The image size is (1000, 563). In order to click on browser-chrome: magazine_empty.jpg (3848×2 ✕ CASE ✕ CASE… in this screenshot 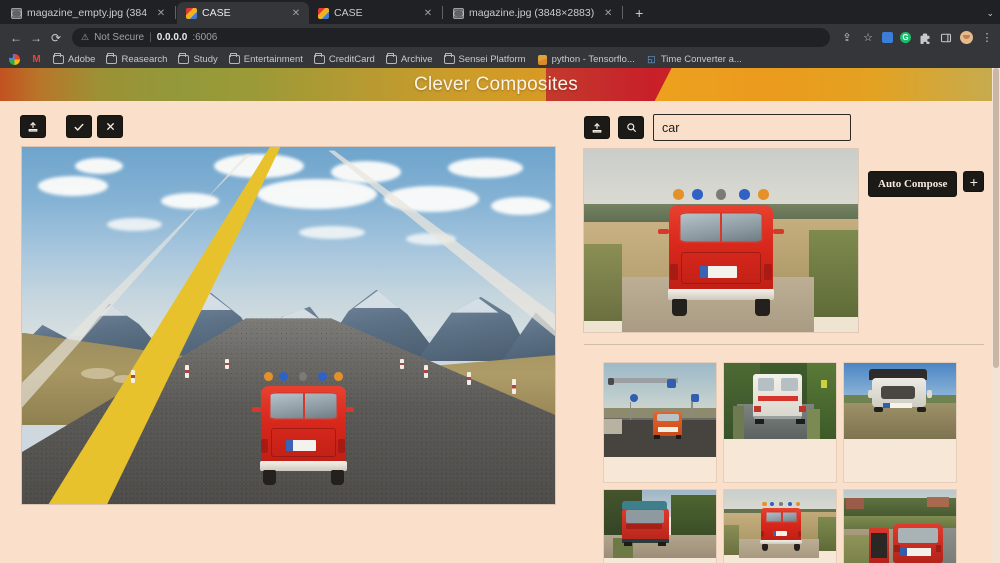, I will do `click(500, 34)`.